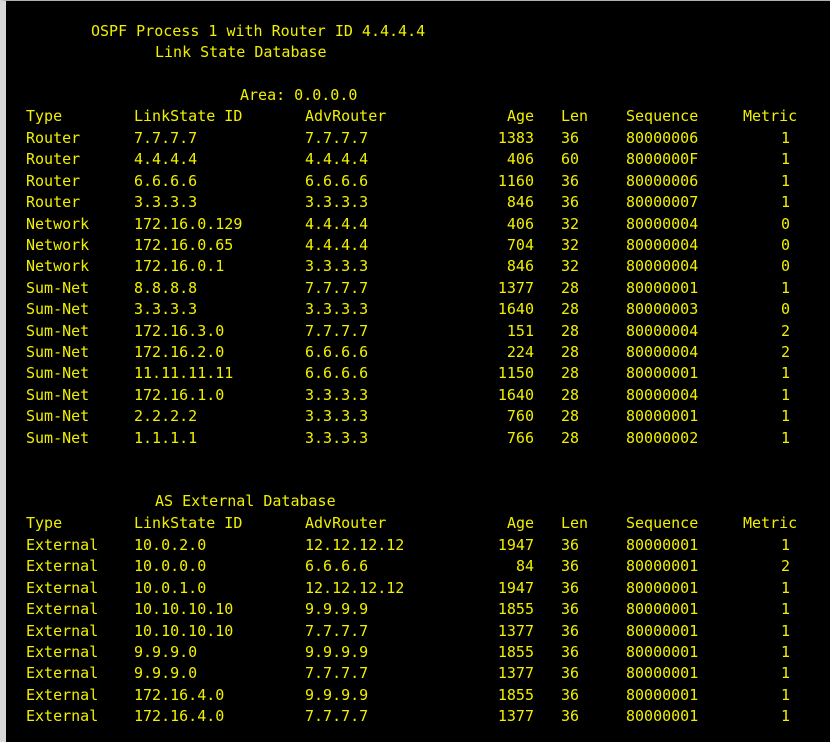  I want to click on col-header-type: Type, so click(44, 116).